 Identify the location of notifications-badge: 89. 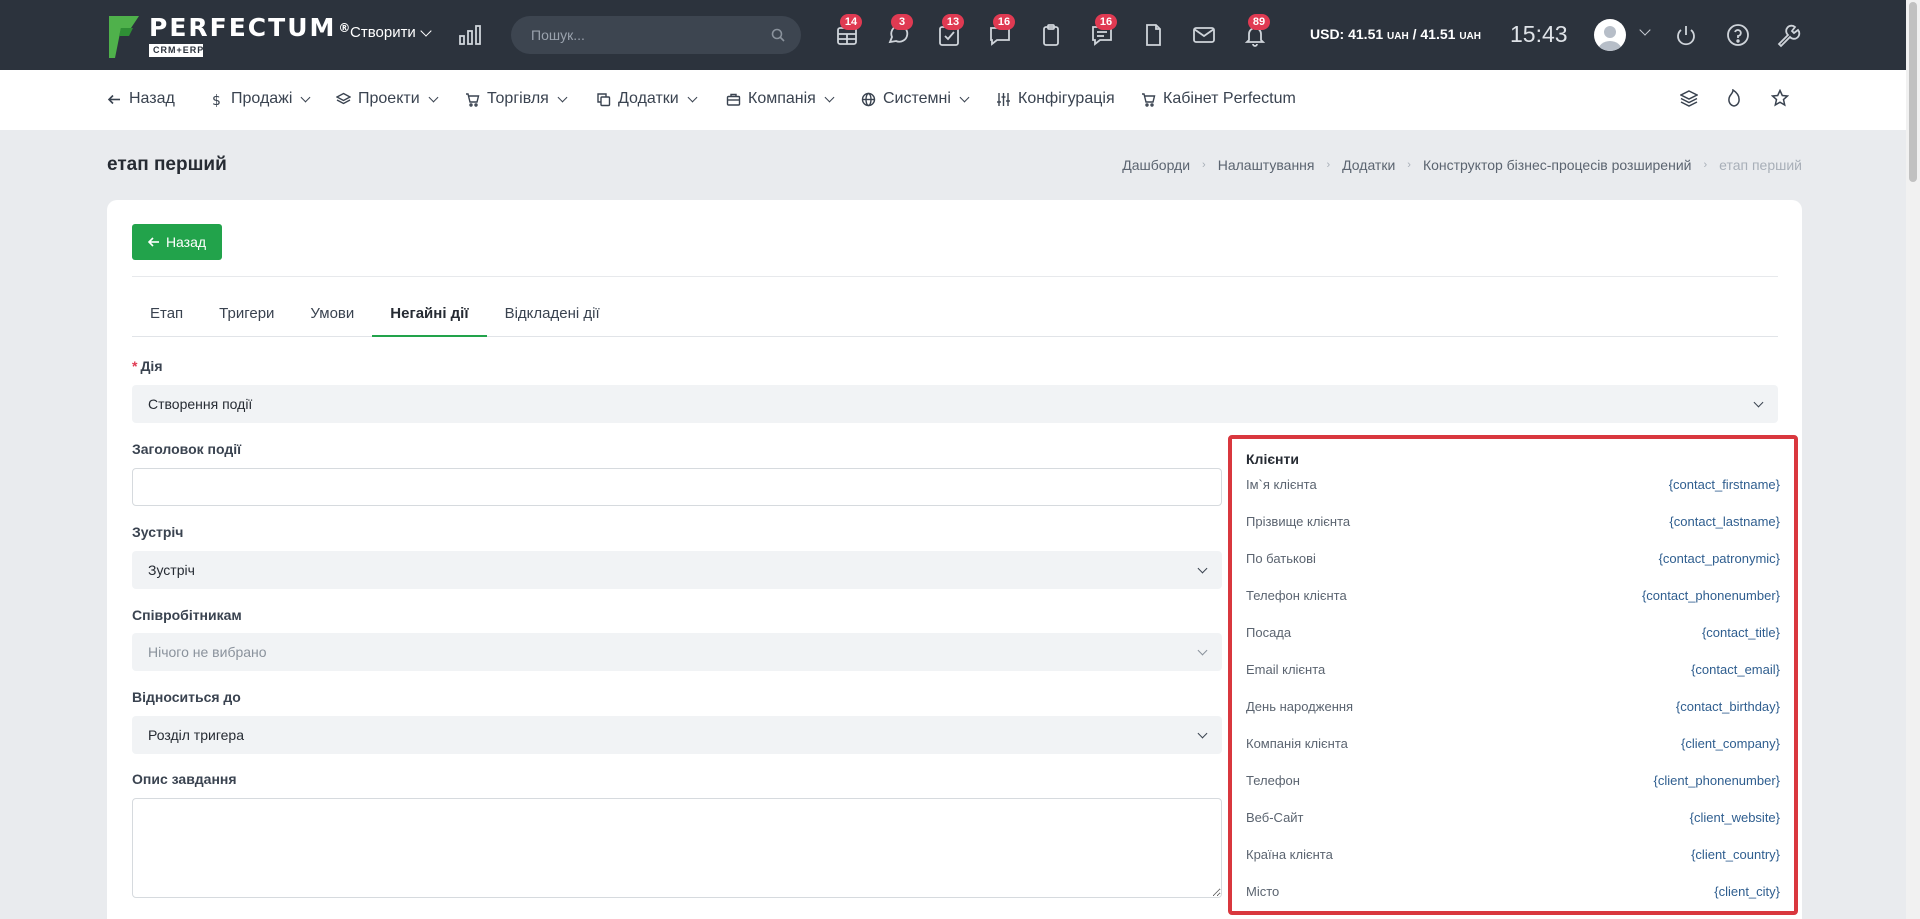
(1259, 22).